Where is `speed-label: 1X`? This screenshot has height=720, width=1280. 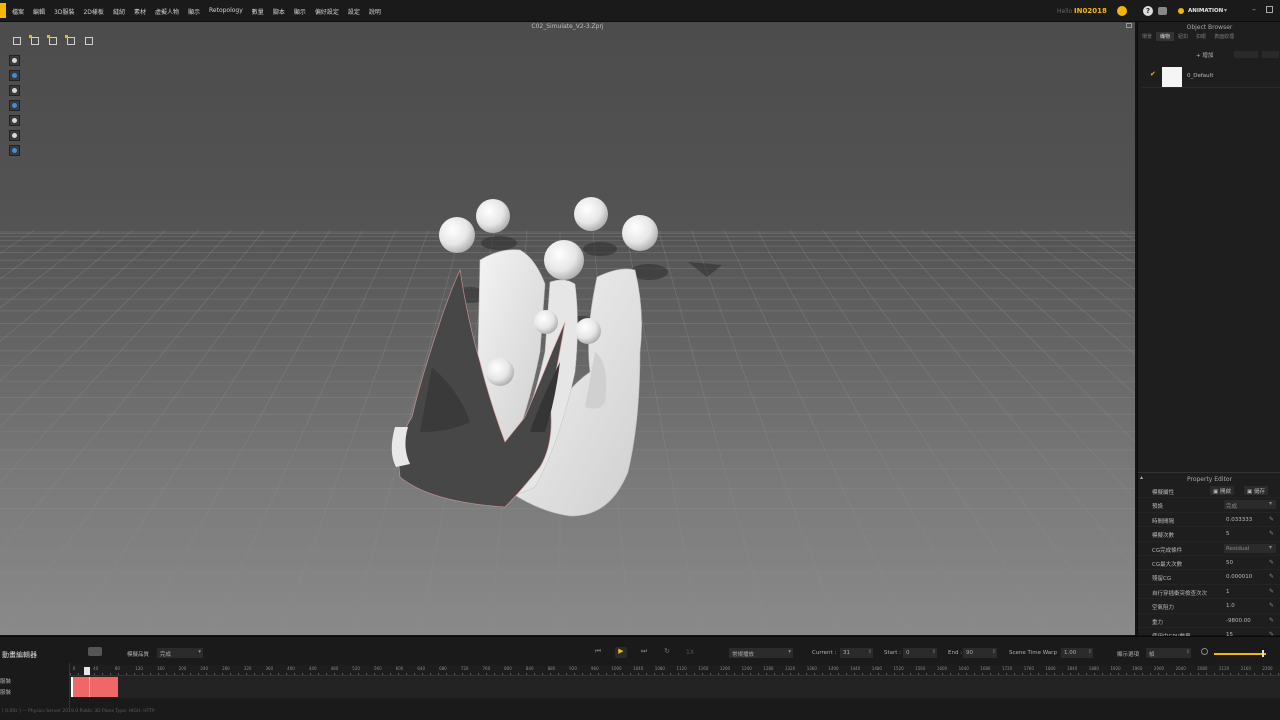
speed-label: 1X is located at coordinates (690, 652).